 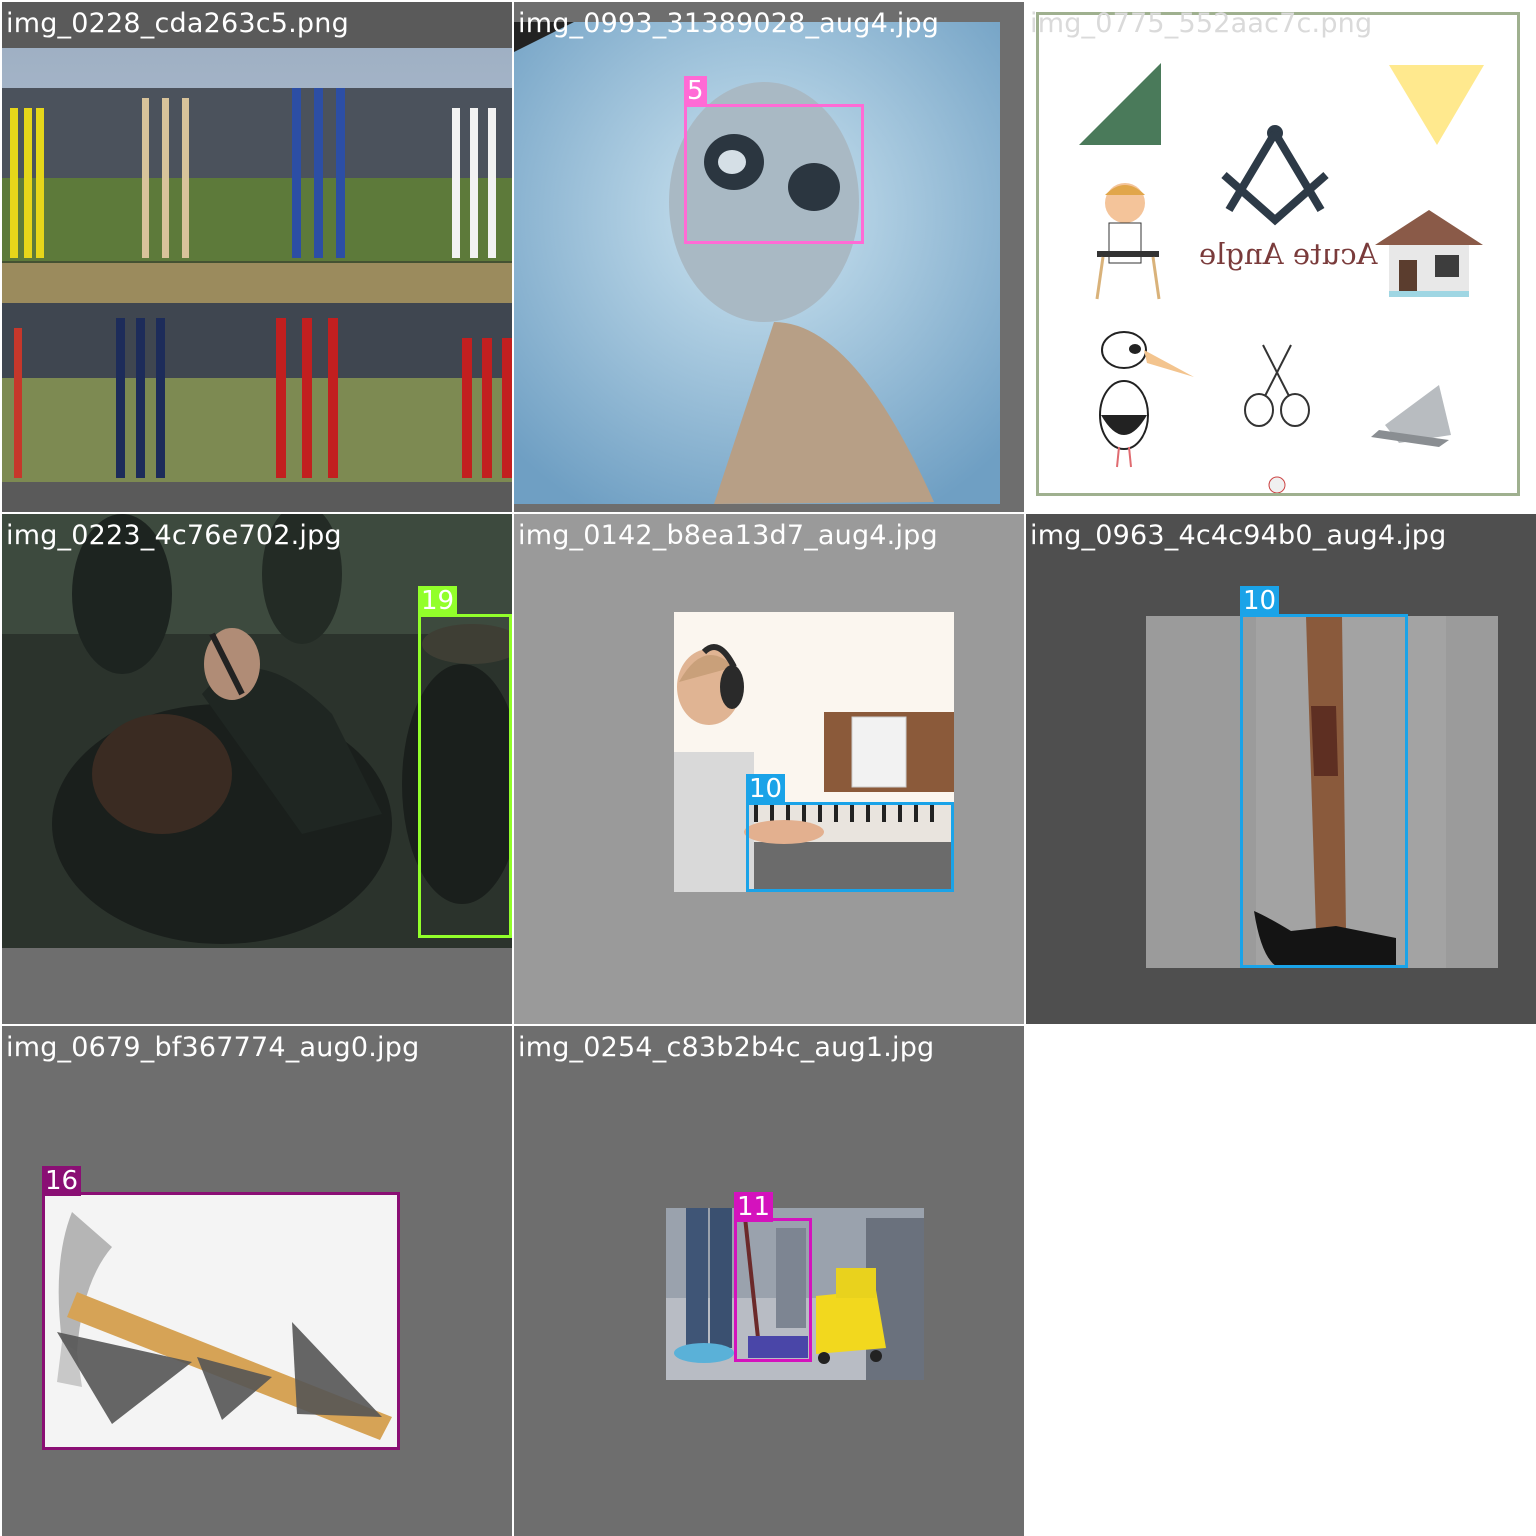 I want to click on tile-worksheet: Acute Angle img_0775_552aac7c.png, so click(x=1281, y=257).